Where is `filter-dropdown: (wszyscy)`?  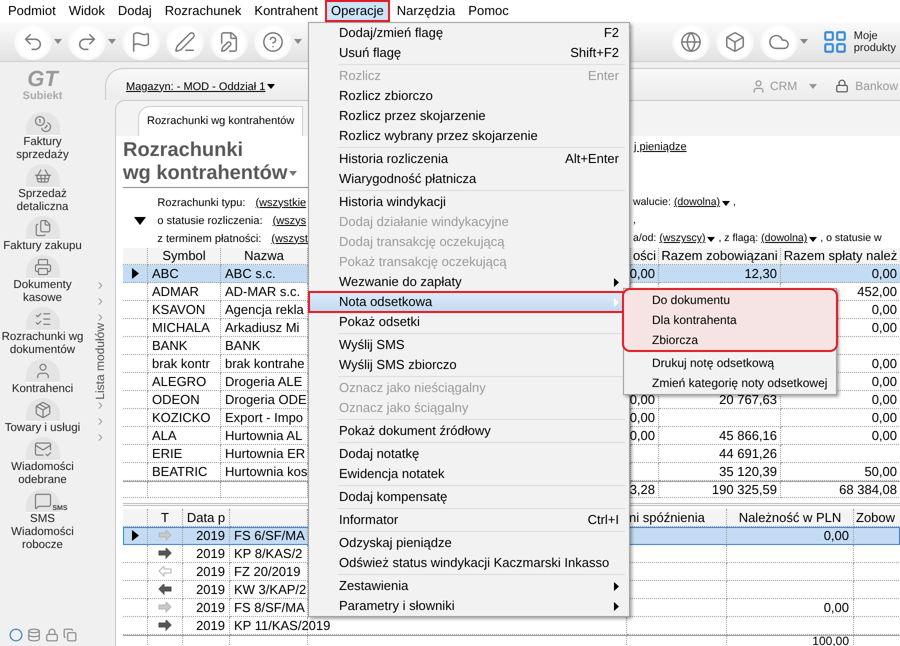
filter-dropdown: (wszyscy) is located at coordinates (687, 239).